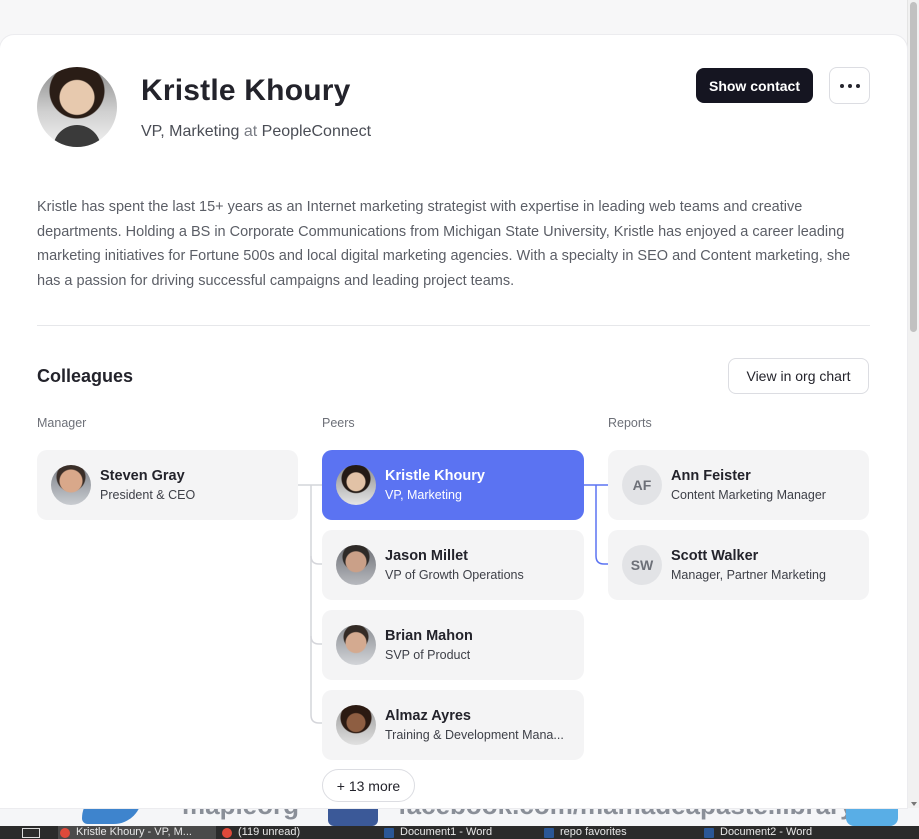 The width and height of the screenshot is (919, 839). Describe the element at coordinates (426, 556) in the screenshot. I see `colleague-name: Jason Millet` at that location.